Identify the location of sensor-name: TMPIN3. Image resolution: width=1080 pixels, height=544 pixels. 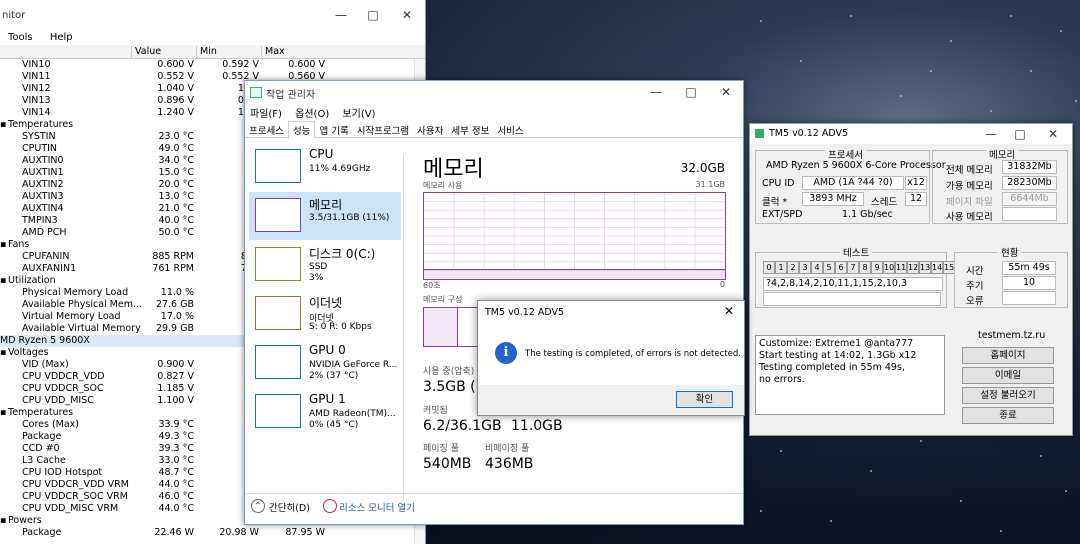
(40, 220).